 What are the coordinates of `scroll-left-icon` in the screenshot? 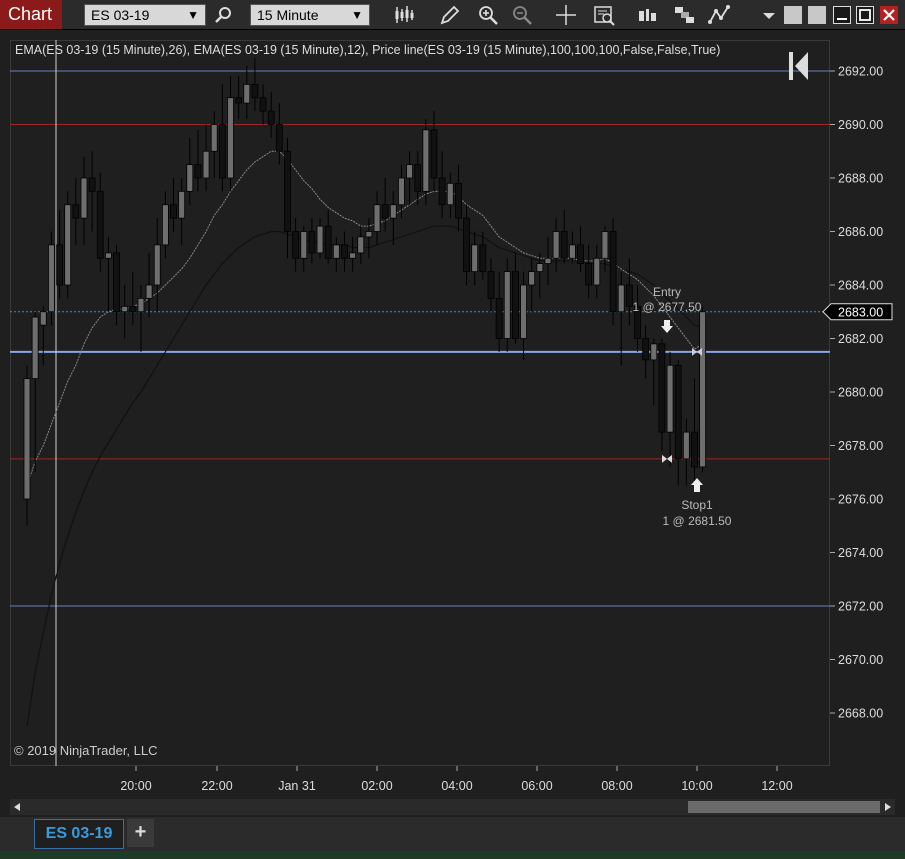 It's located at (17, 807).